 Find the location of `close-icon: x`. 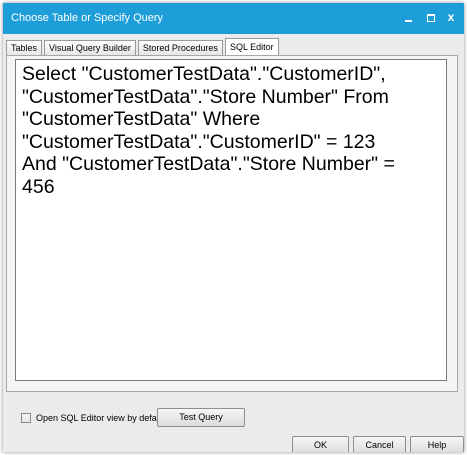

close-icon: x is located at coordinates (451, 17).